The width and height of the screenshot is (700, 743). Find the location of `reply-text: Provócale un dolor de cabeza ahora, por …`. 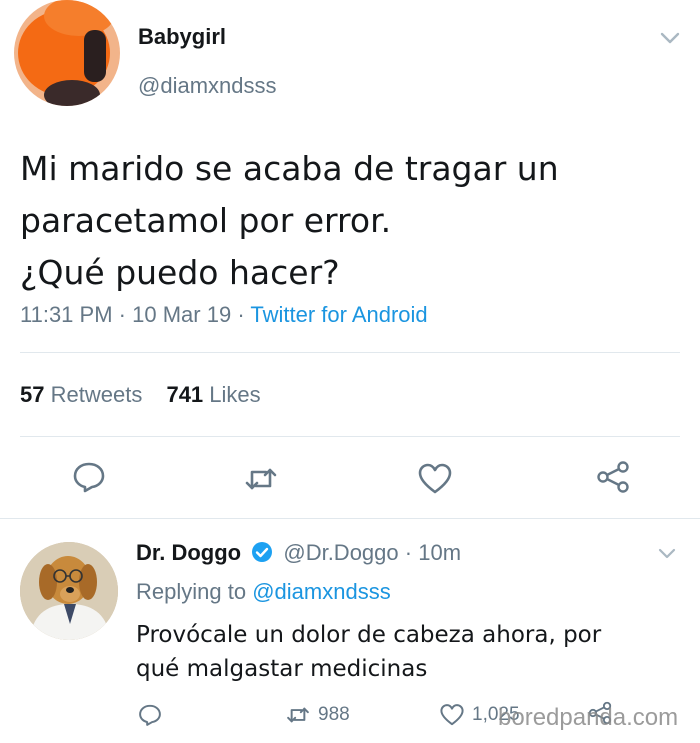

reply-text: Provócale un dolor de cabeza ahora, por … is located at coordinates (406, 652).